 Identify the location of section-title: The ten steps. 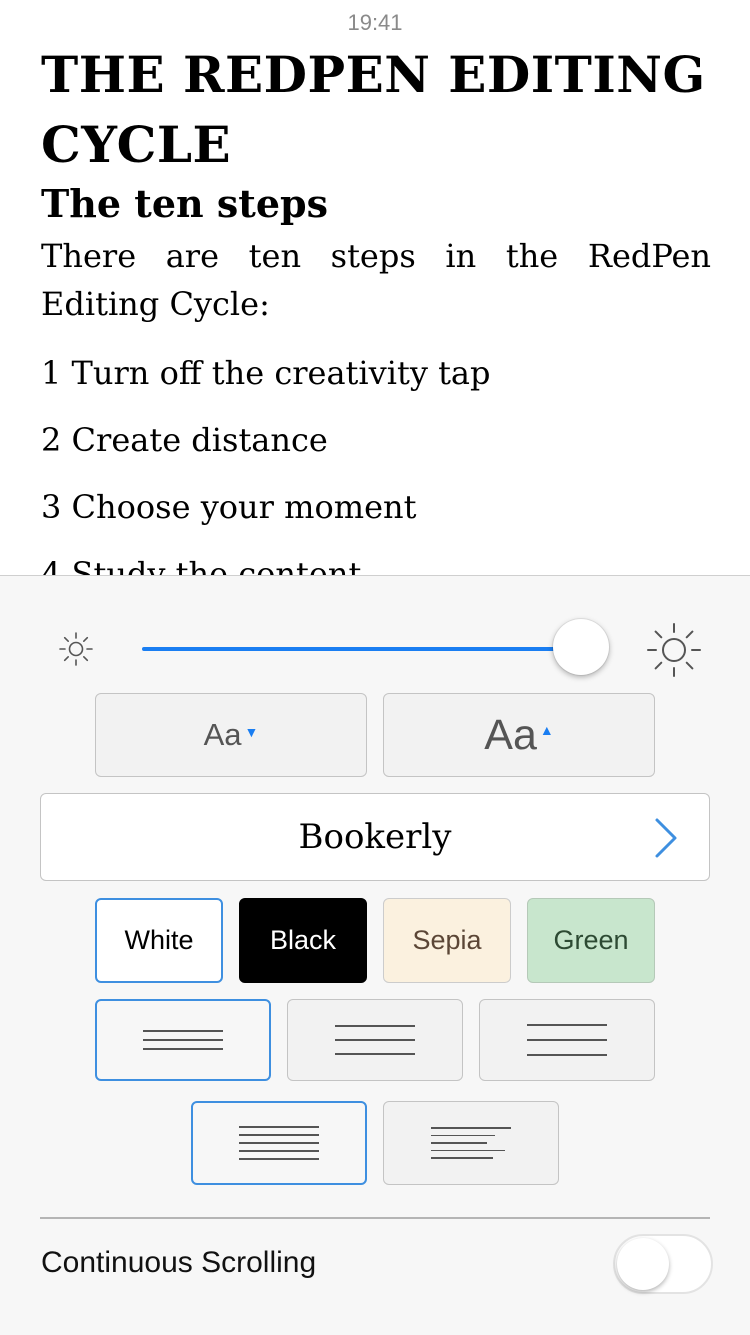
(184, 203).